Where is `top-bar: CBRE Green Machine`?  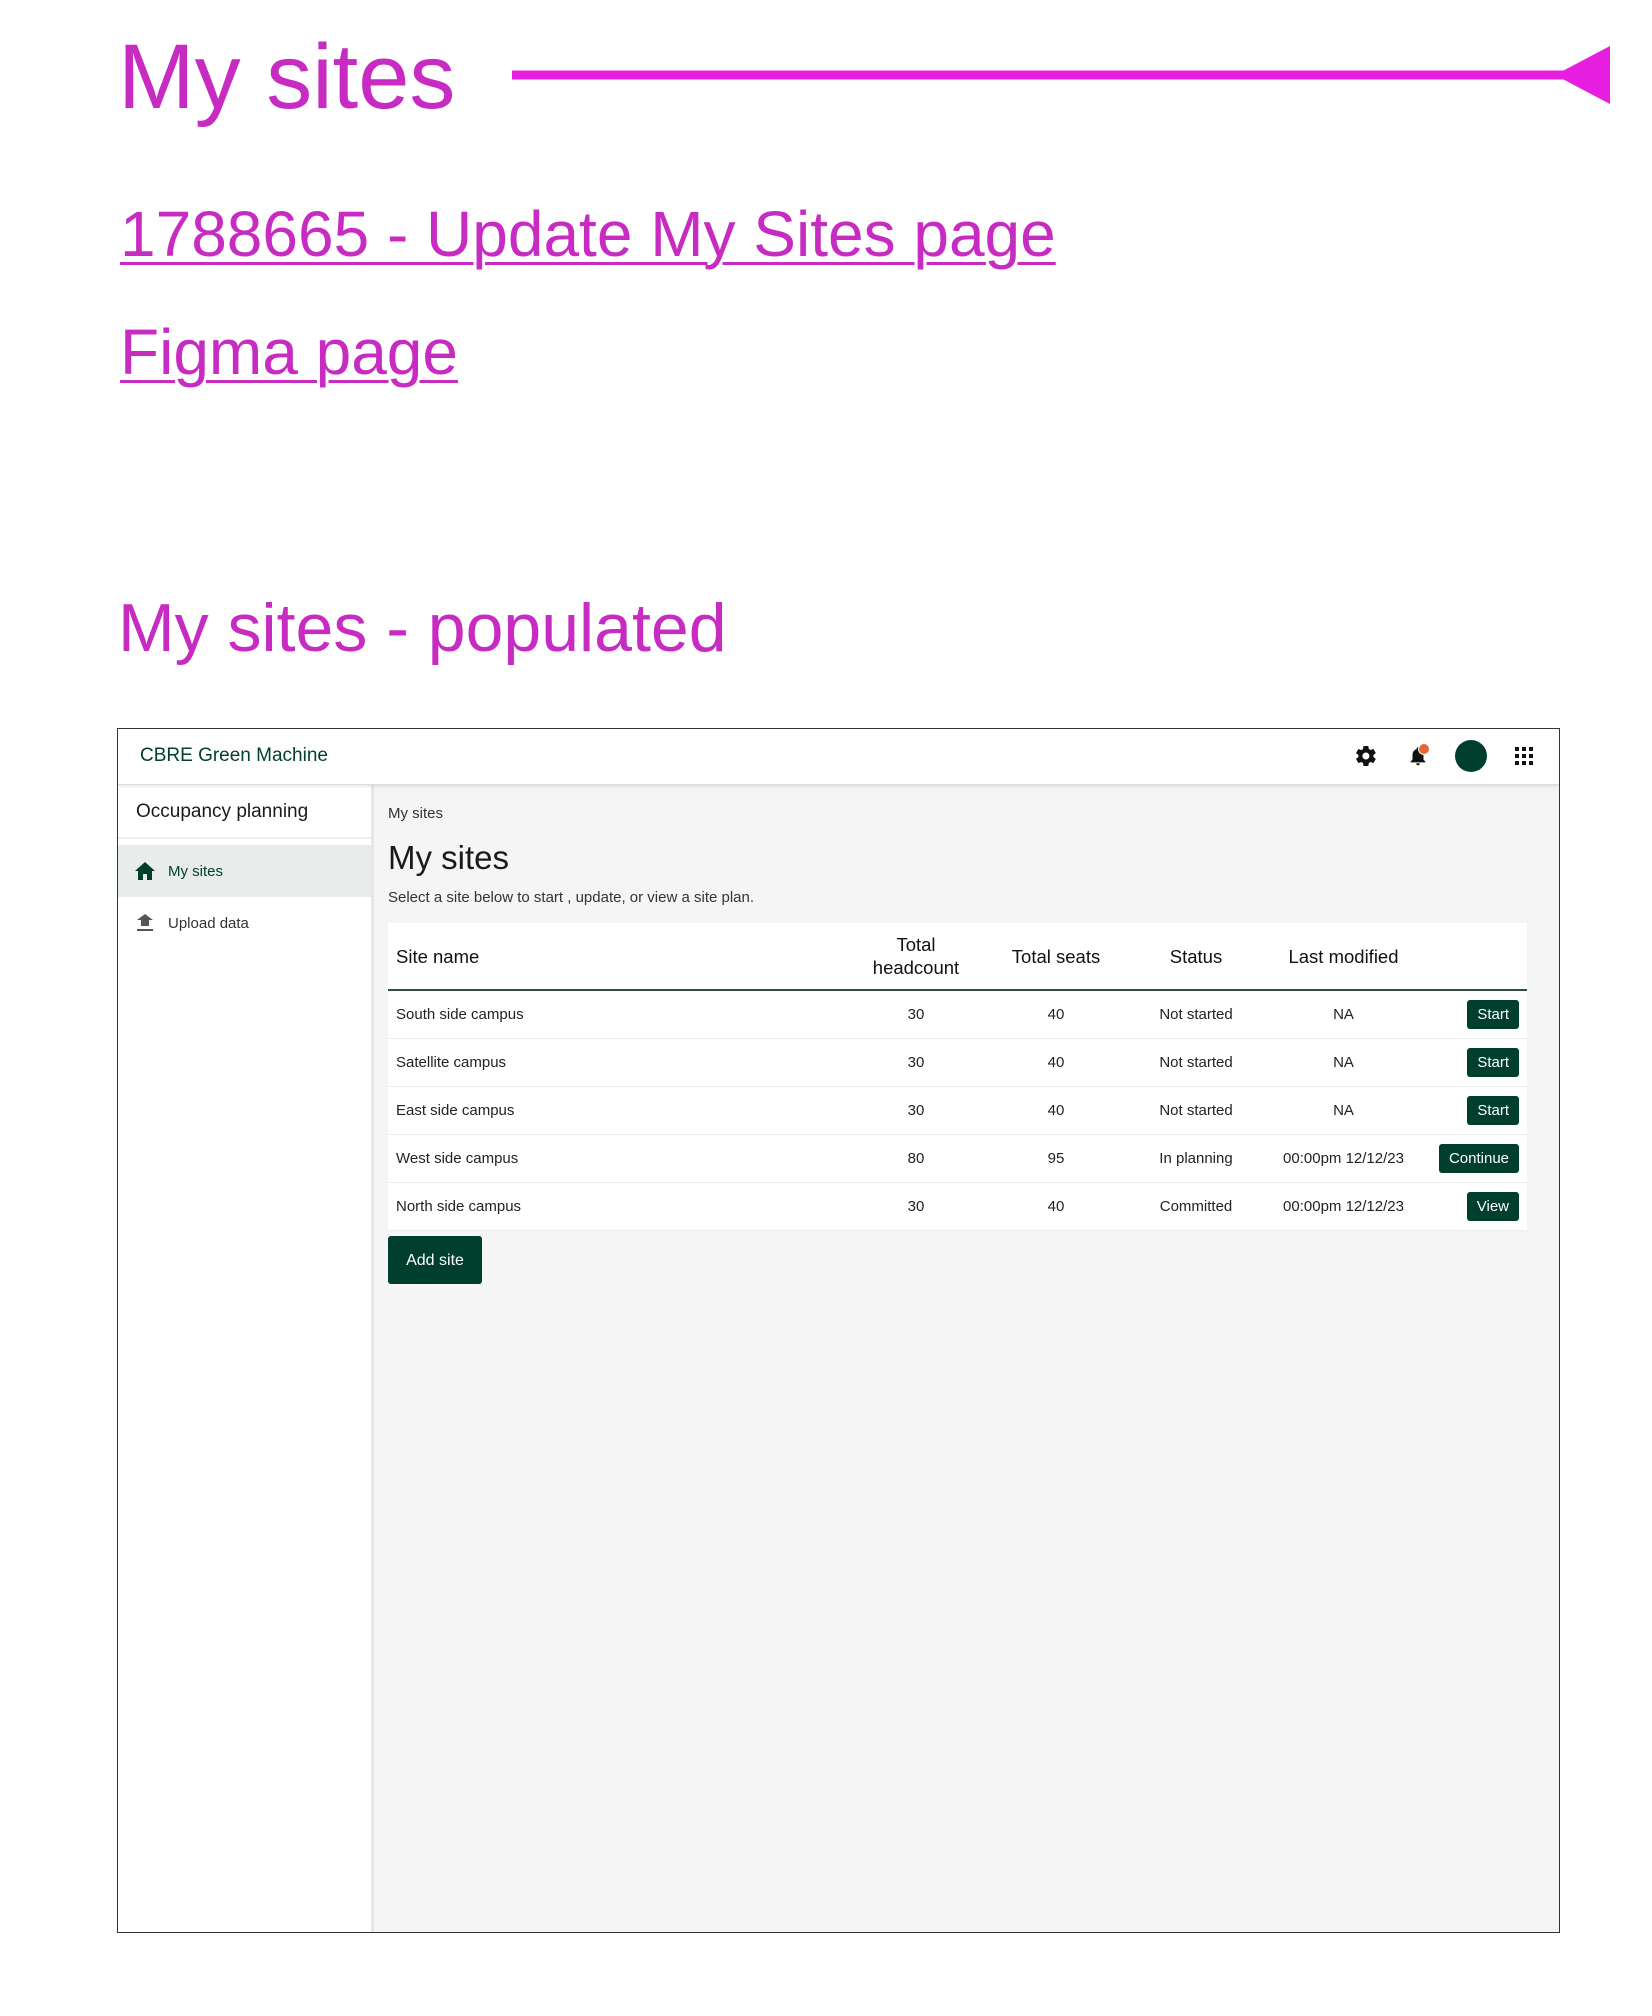 top-bar: CBRE Green Machine is located at coordinates (838, 757).